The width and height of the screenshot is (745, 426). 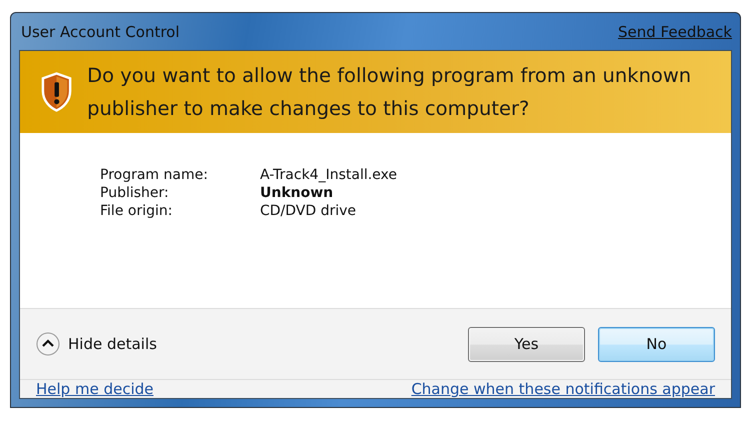 What do you see at coordinates (389, 92) in the screenshot?
I see `question-text: Do you want to allow the following program from an unknown publisher to make changes to this computer?` at bounding box center [389, 92].